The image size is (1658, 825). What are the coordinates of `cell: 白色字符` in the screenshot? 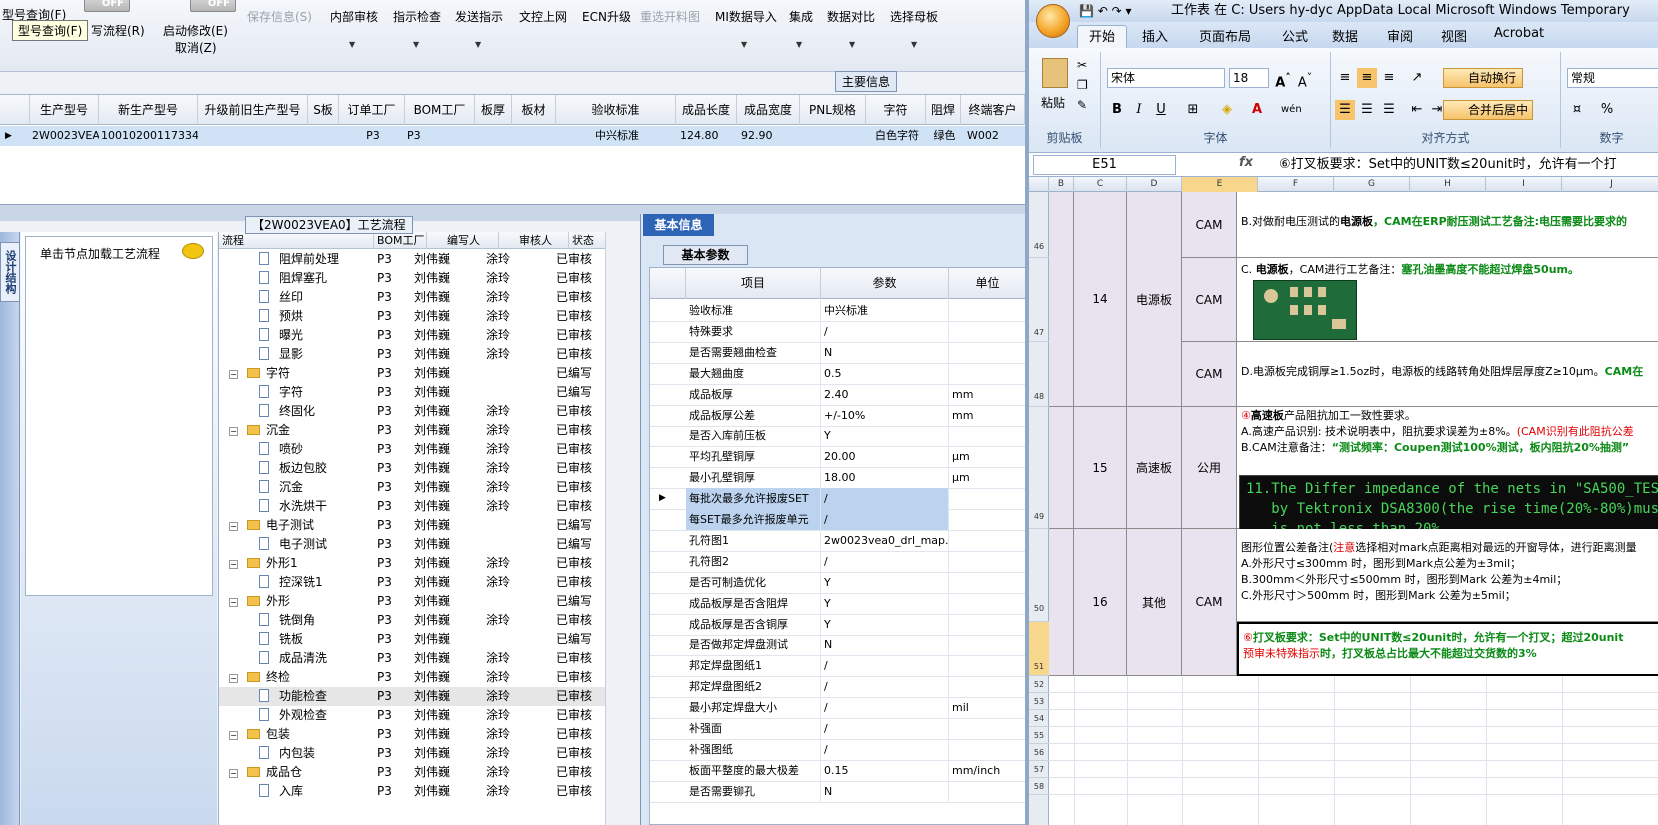 It's located at (896, 136).